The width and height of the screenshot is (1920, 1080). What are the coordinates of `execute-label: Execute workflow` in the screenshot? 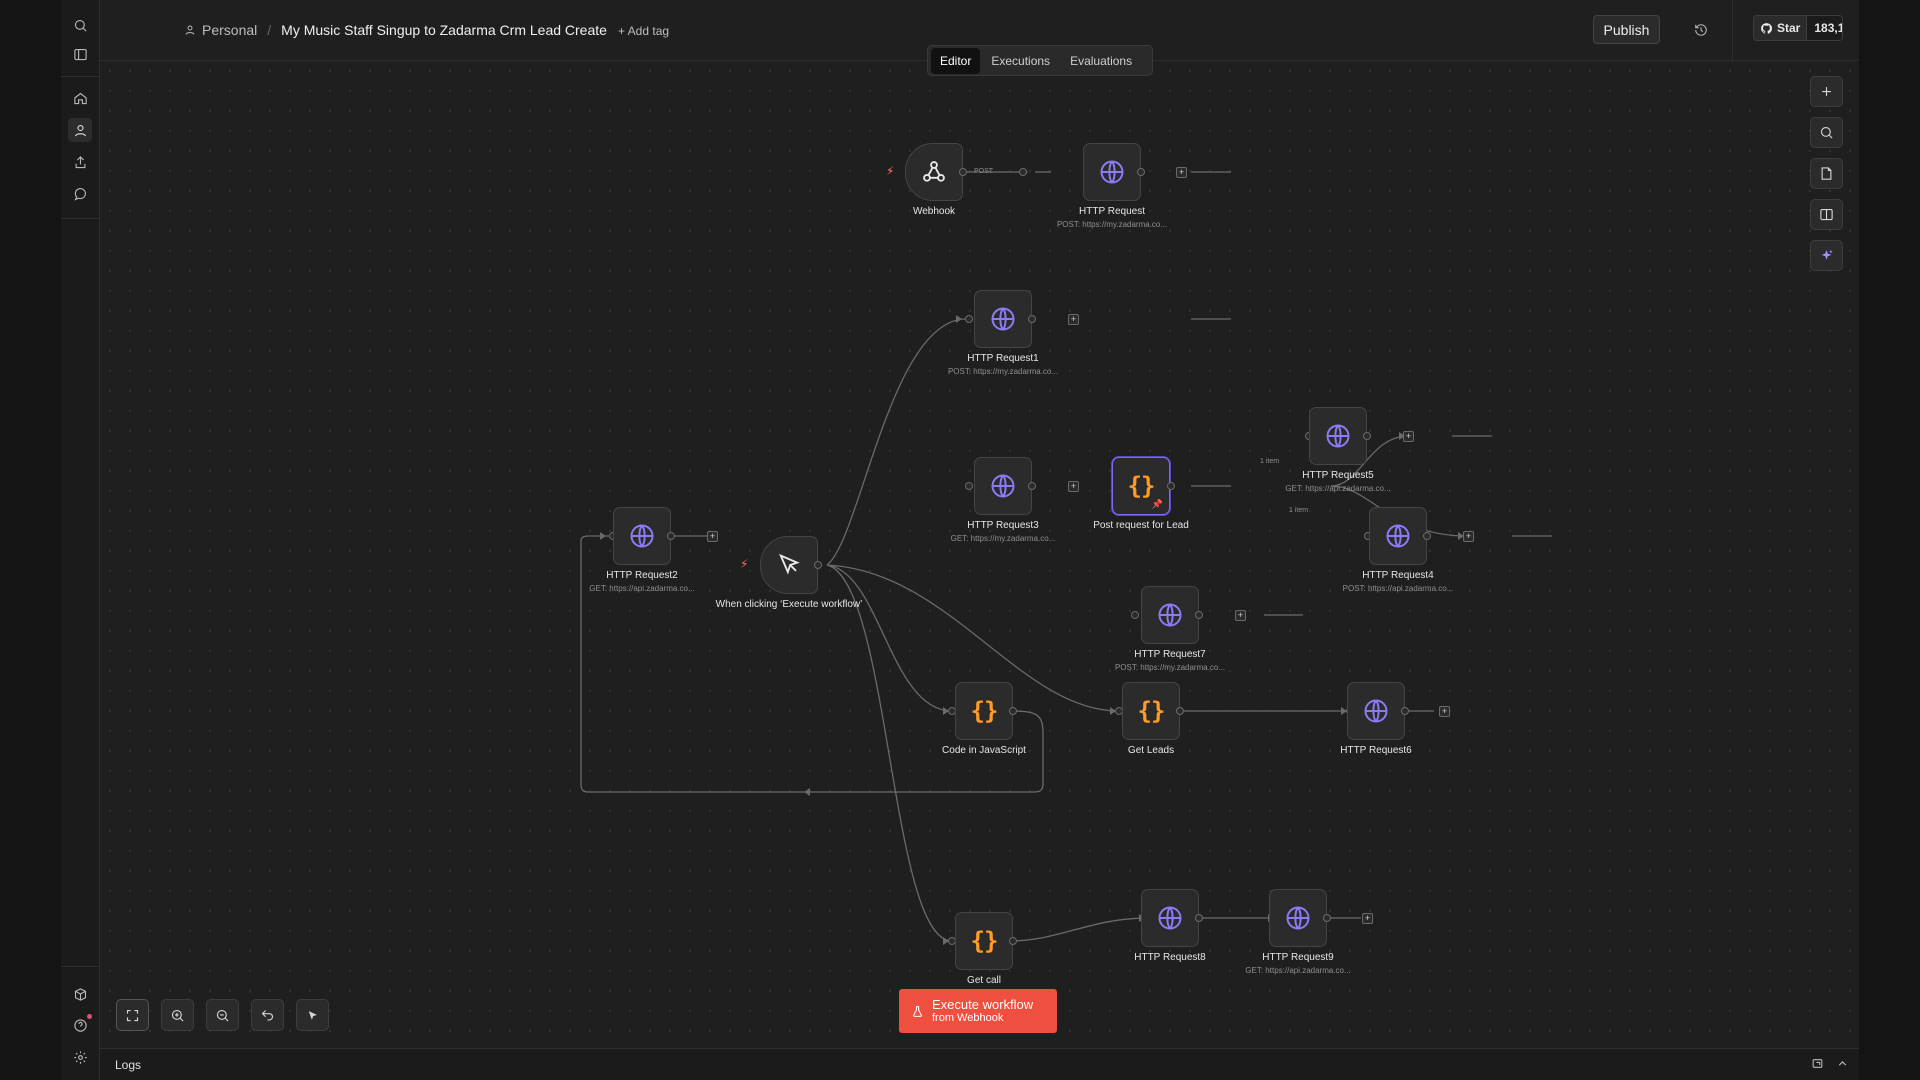 It's located at (983, 1004).